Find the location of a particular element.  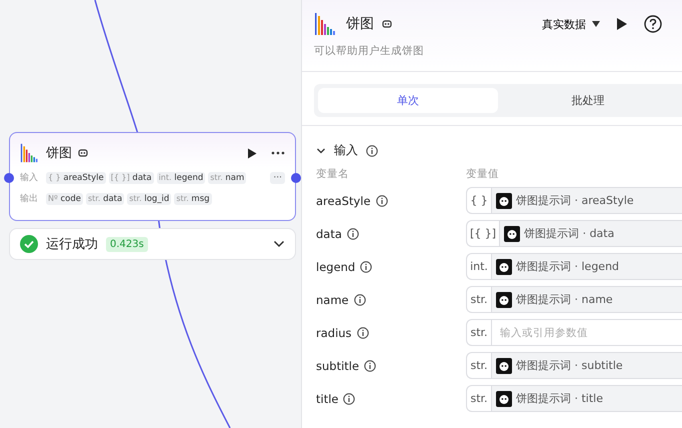

reference-value: 饼图提示词 · name is located at coordinates (564, 299).